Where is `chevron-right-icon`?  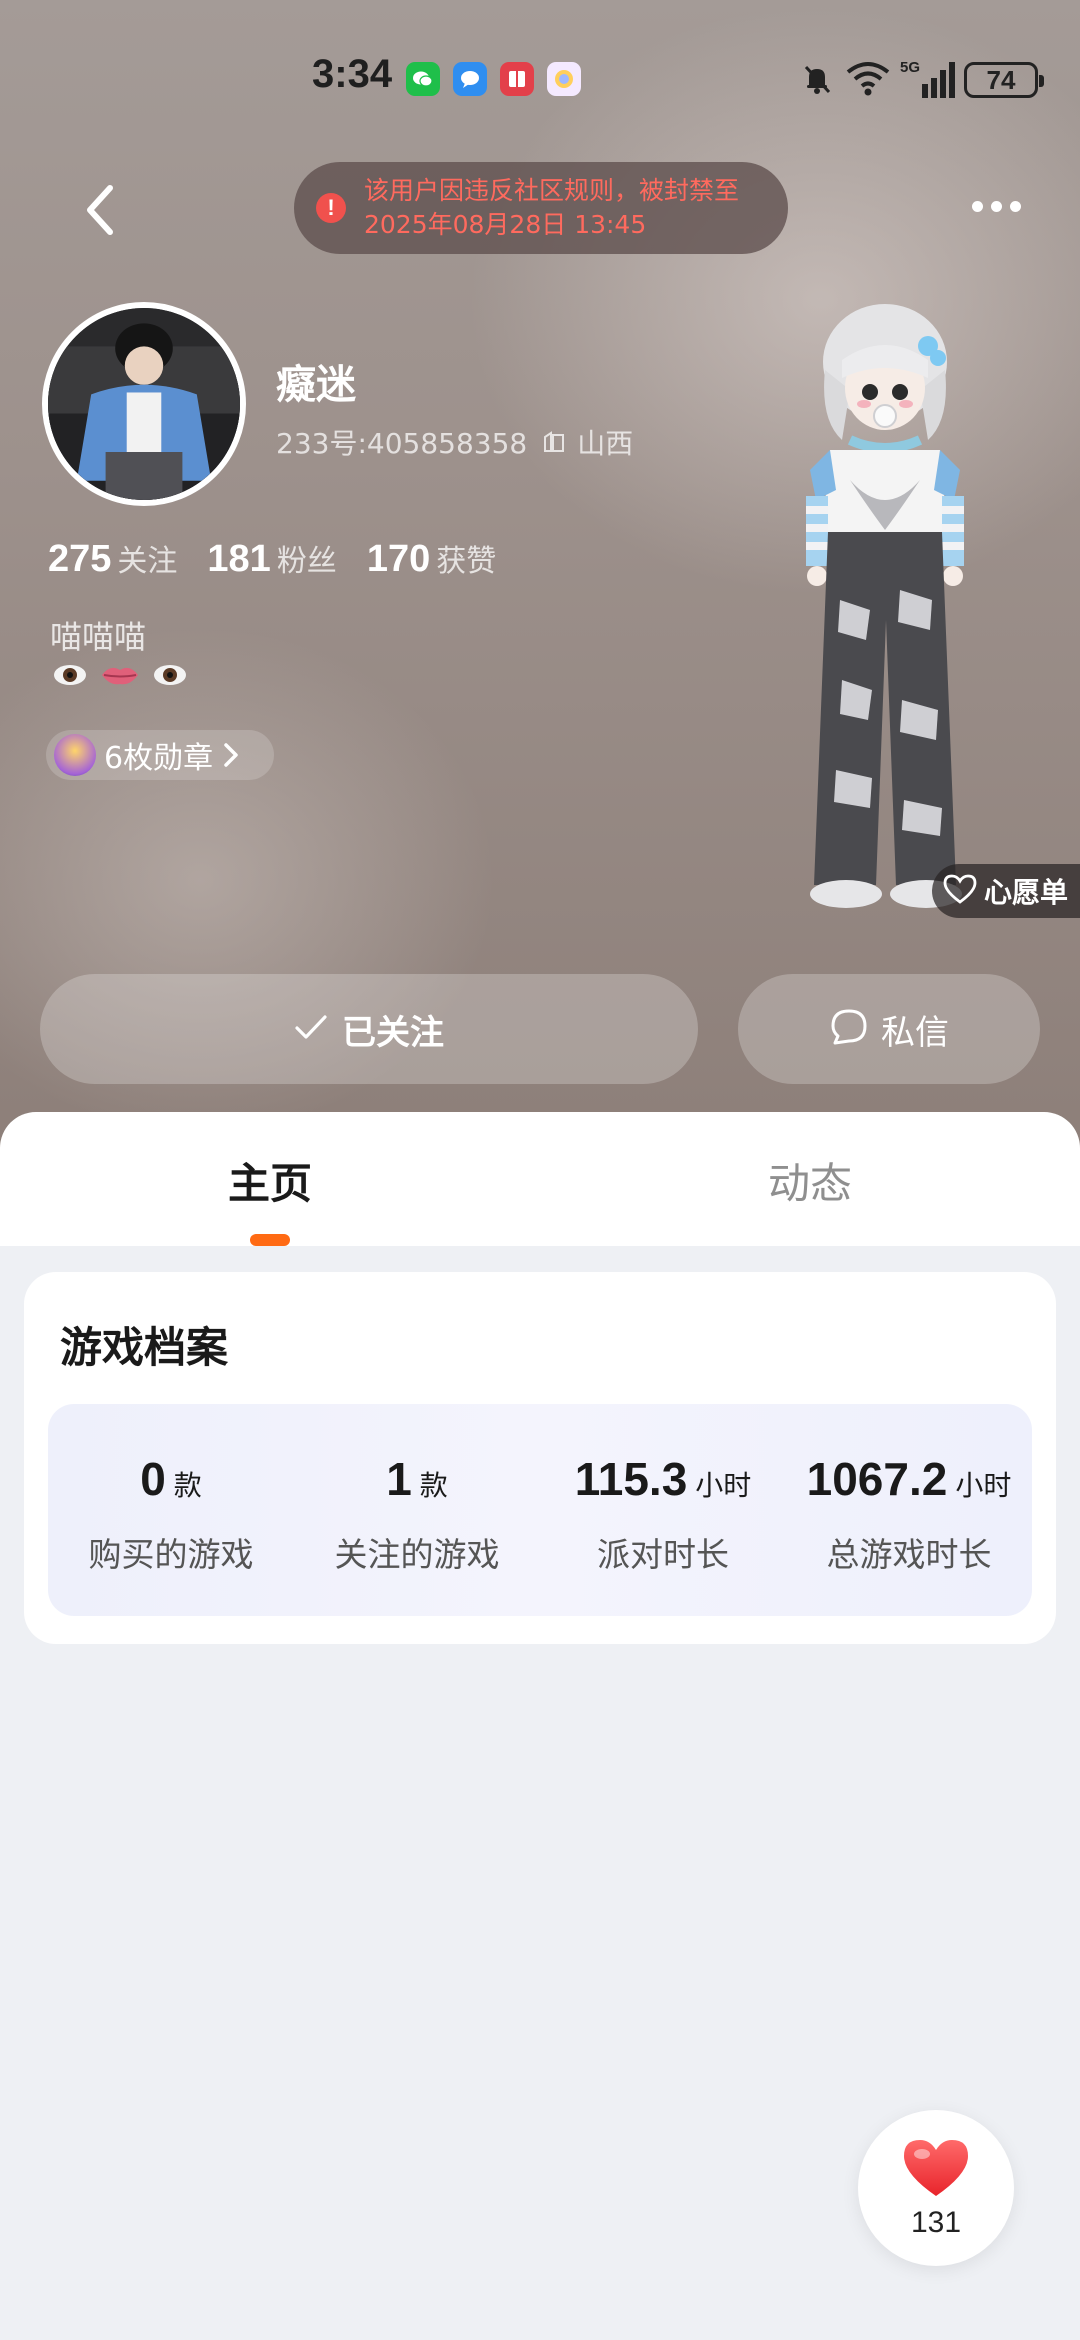 chevron-right-icon is located at coordinates (231, 755).